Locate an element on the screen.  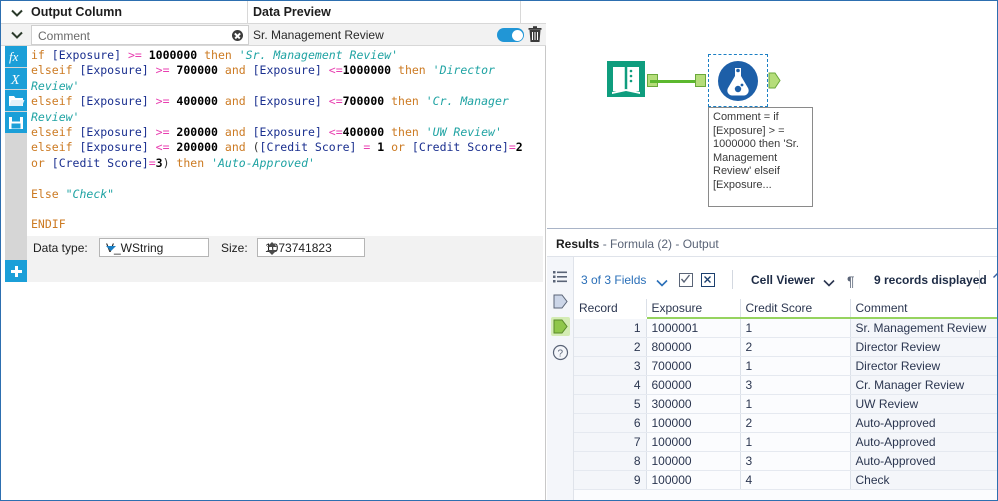
cell-comment: UW Review is located at coordinates (923, 404).